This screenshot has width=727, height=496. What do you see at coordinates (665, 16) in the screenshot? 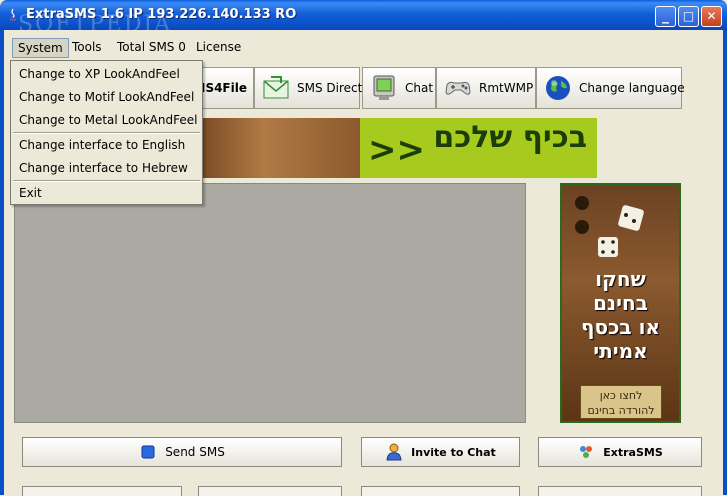
I see `minimize-button: _` at bounding box center [665, 16].